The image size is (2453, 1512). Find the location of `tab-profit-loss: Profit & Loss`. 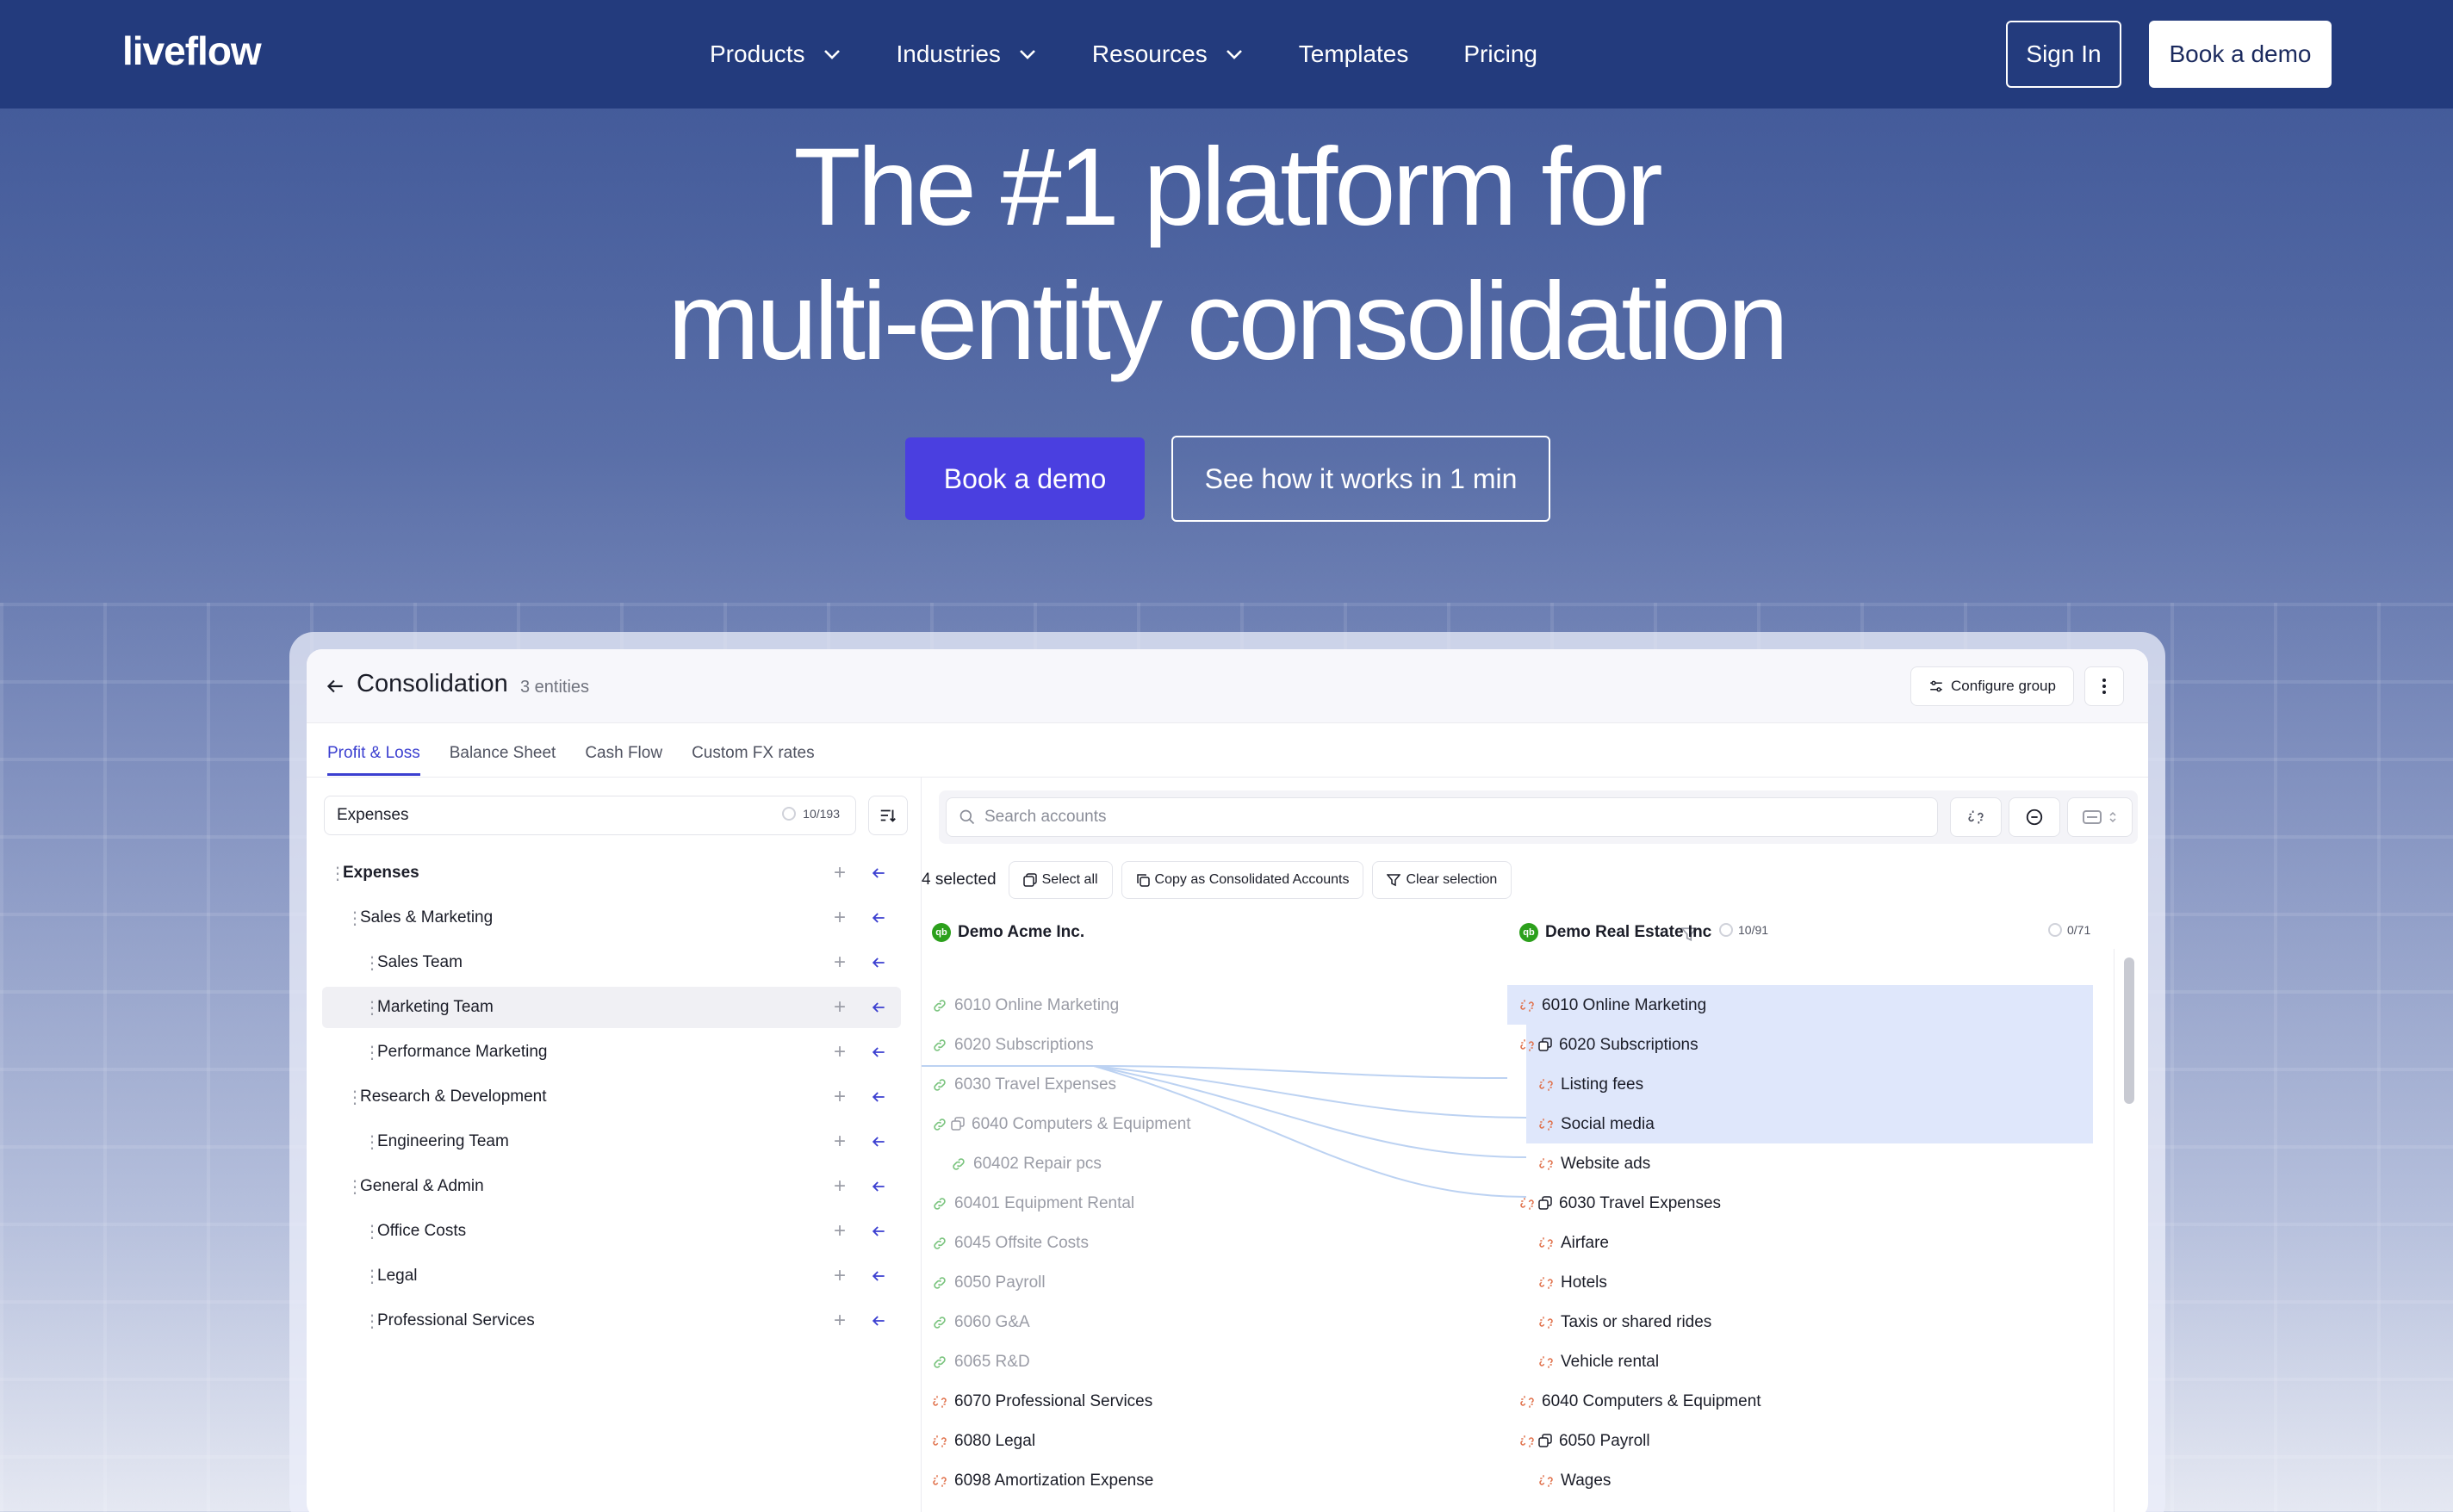

tab-profit-loss: Profit & Loss is located at coordinates (373, 760).